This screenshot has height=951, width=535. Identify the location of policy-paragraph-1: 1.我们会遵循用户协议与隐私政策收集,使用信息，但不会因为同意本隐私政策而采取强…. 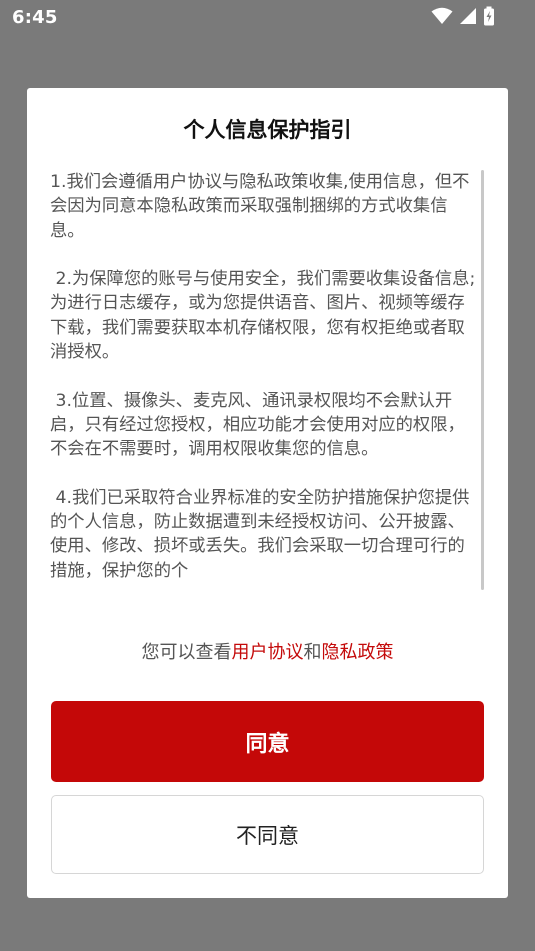
(260, 206).